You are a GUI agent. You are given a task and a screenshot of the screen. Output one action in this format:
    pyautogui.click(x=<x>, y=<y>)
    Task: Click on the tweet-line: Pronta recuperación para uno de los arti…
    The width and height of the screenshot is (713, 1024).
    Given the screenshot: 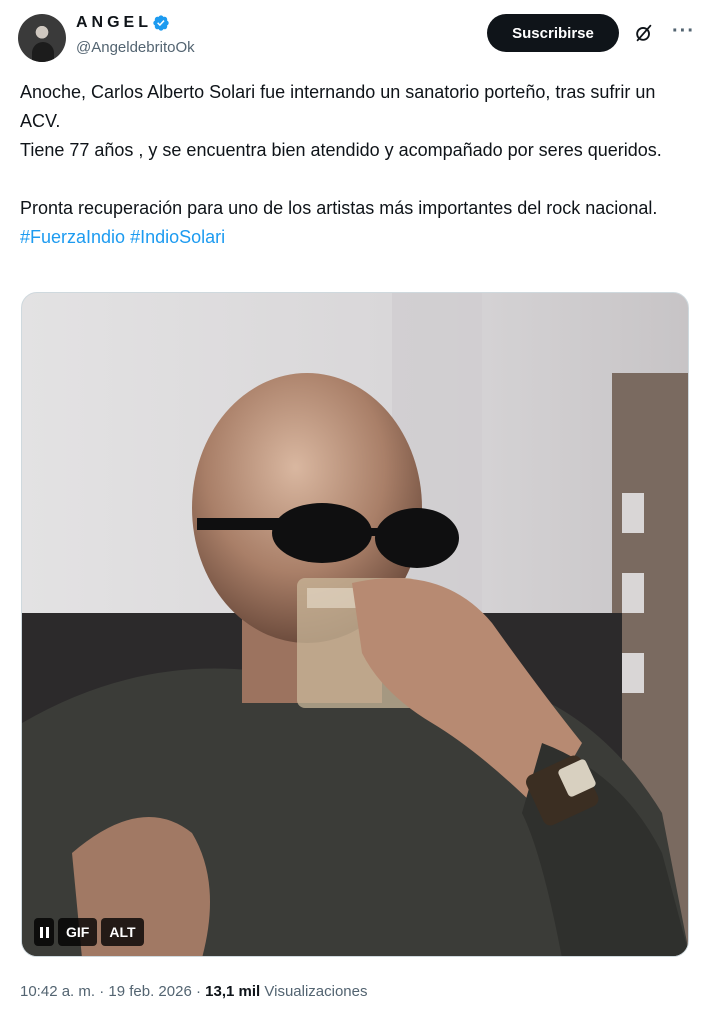 What is the action you would take?
    pyautogui.click(x=355, y=223)
    